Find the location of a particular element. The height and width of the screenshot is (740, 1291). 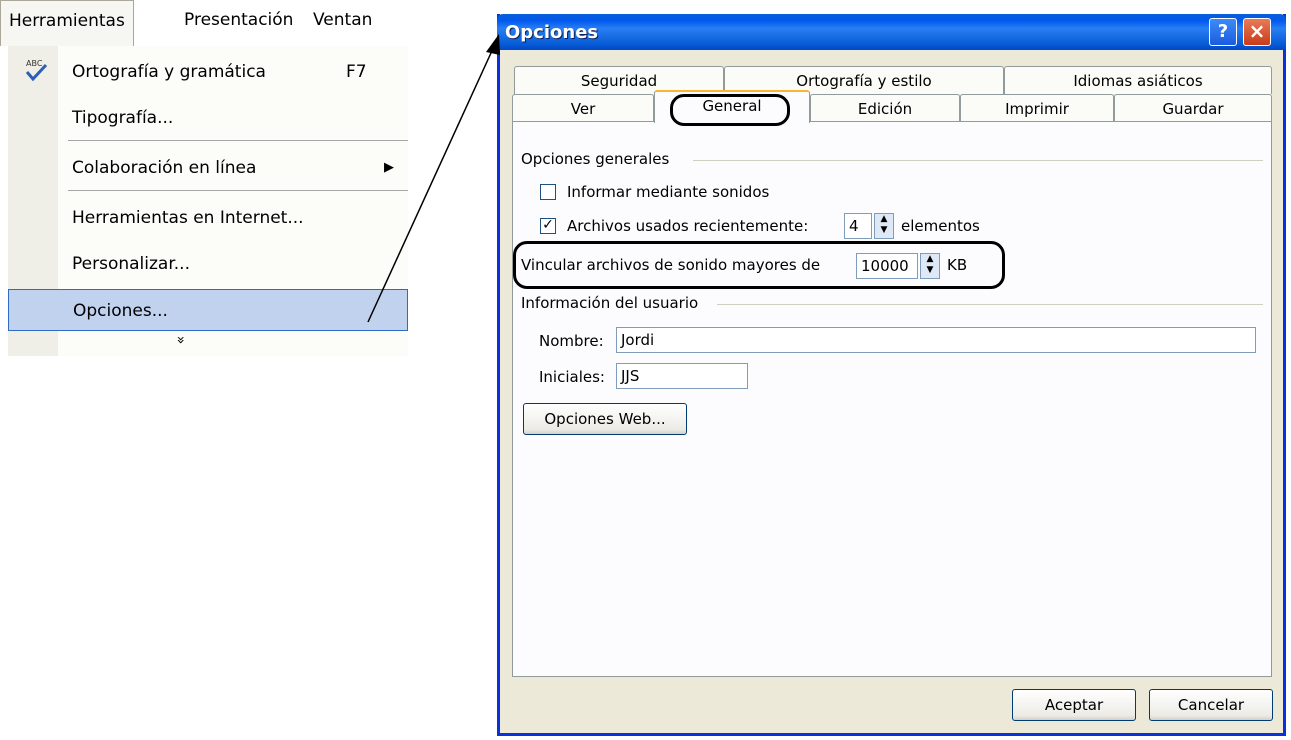

menu-item-ortografia: ABC Ortografía y gramática F7 is located at coordinates (208, 72).